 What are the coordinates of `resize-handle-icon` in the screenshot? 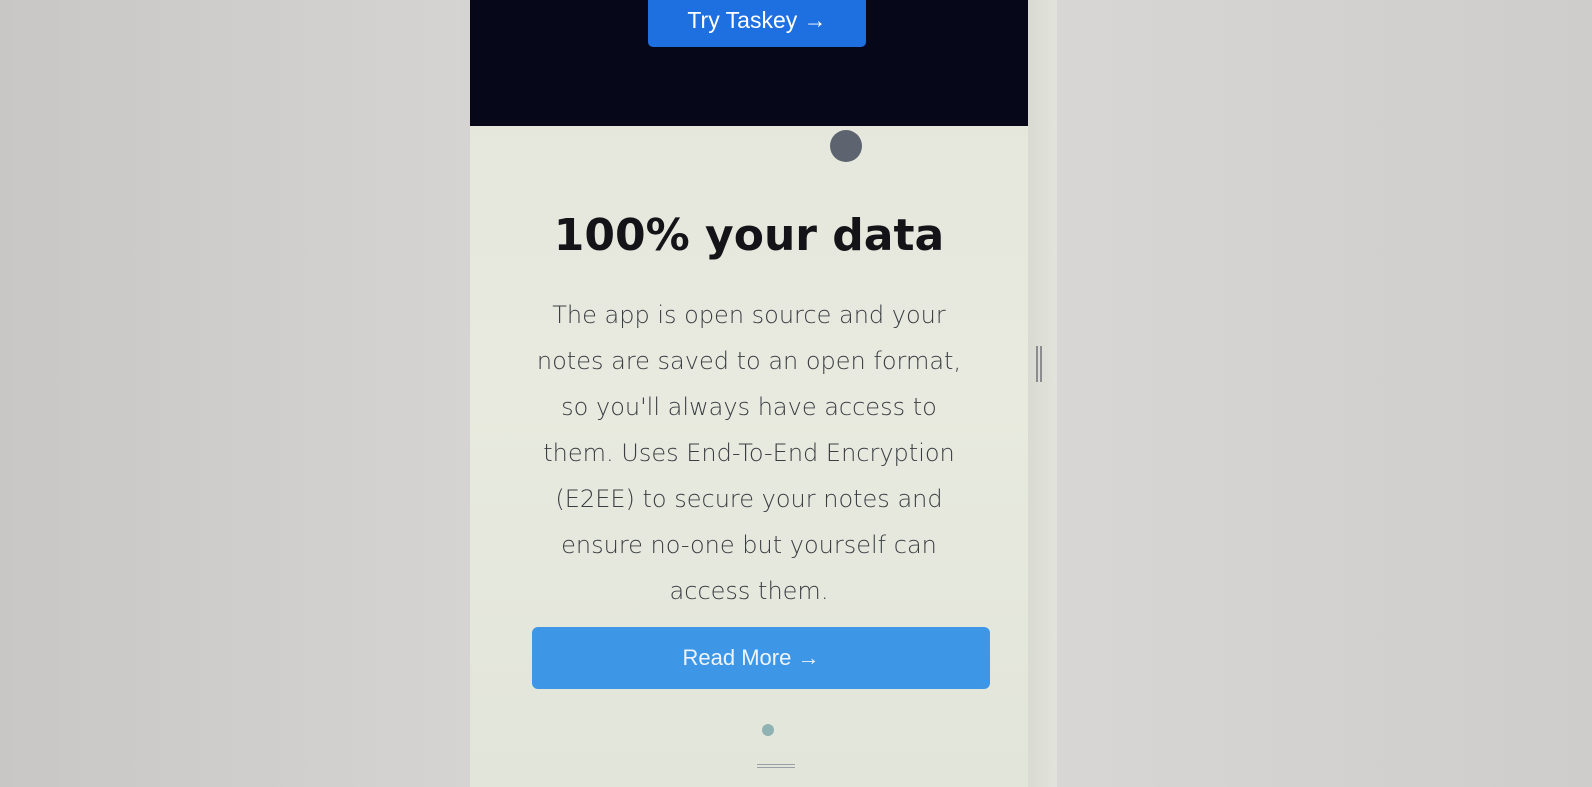 It's located at (1039, 364).